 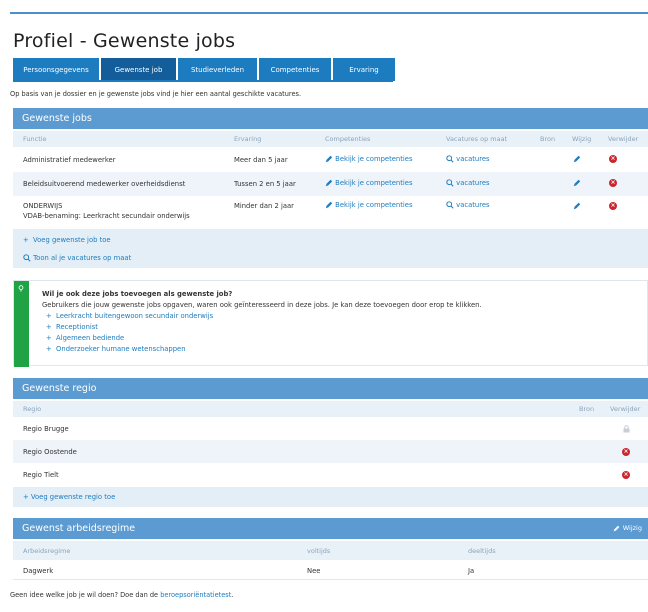 I want to click on regime-value: Dagwerk, so click(x=38, y=571).